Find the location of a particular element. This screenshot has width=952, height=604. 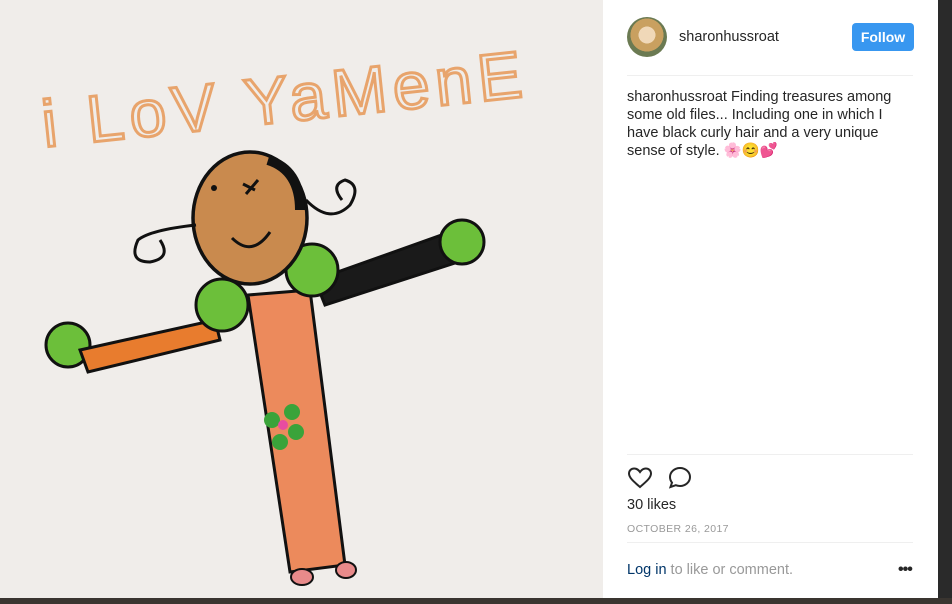

window-edge-right is located at coordinates (945, 302).